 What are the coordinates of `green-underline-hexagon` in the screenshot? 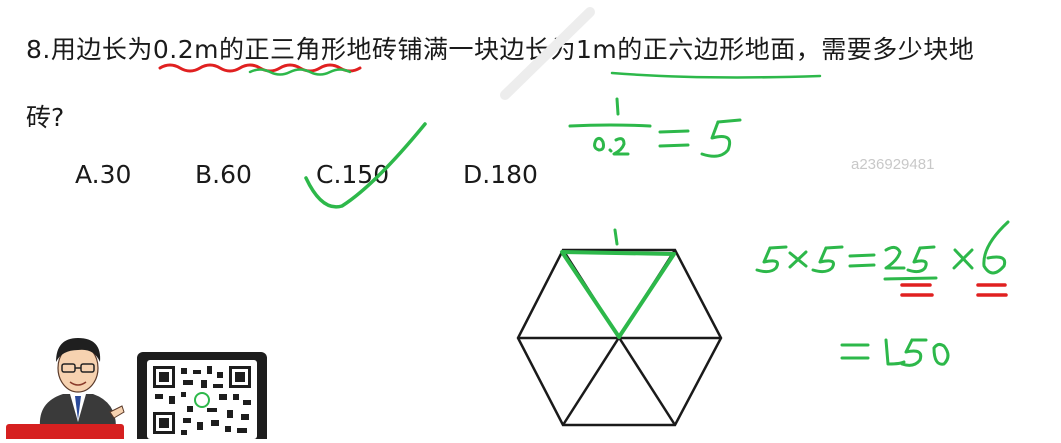 It's located at (716, 75).